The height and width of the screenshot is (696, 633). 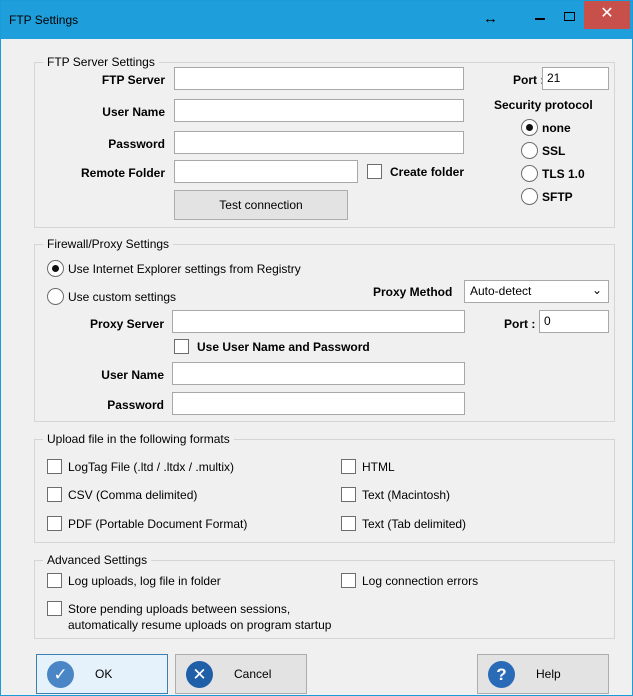 What do you see at coordinates (554, 151) in the screenshot?
I see `protocol-ssl-label: SSL` at bounding box center [554, 151].